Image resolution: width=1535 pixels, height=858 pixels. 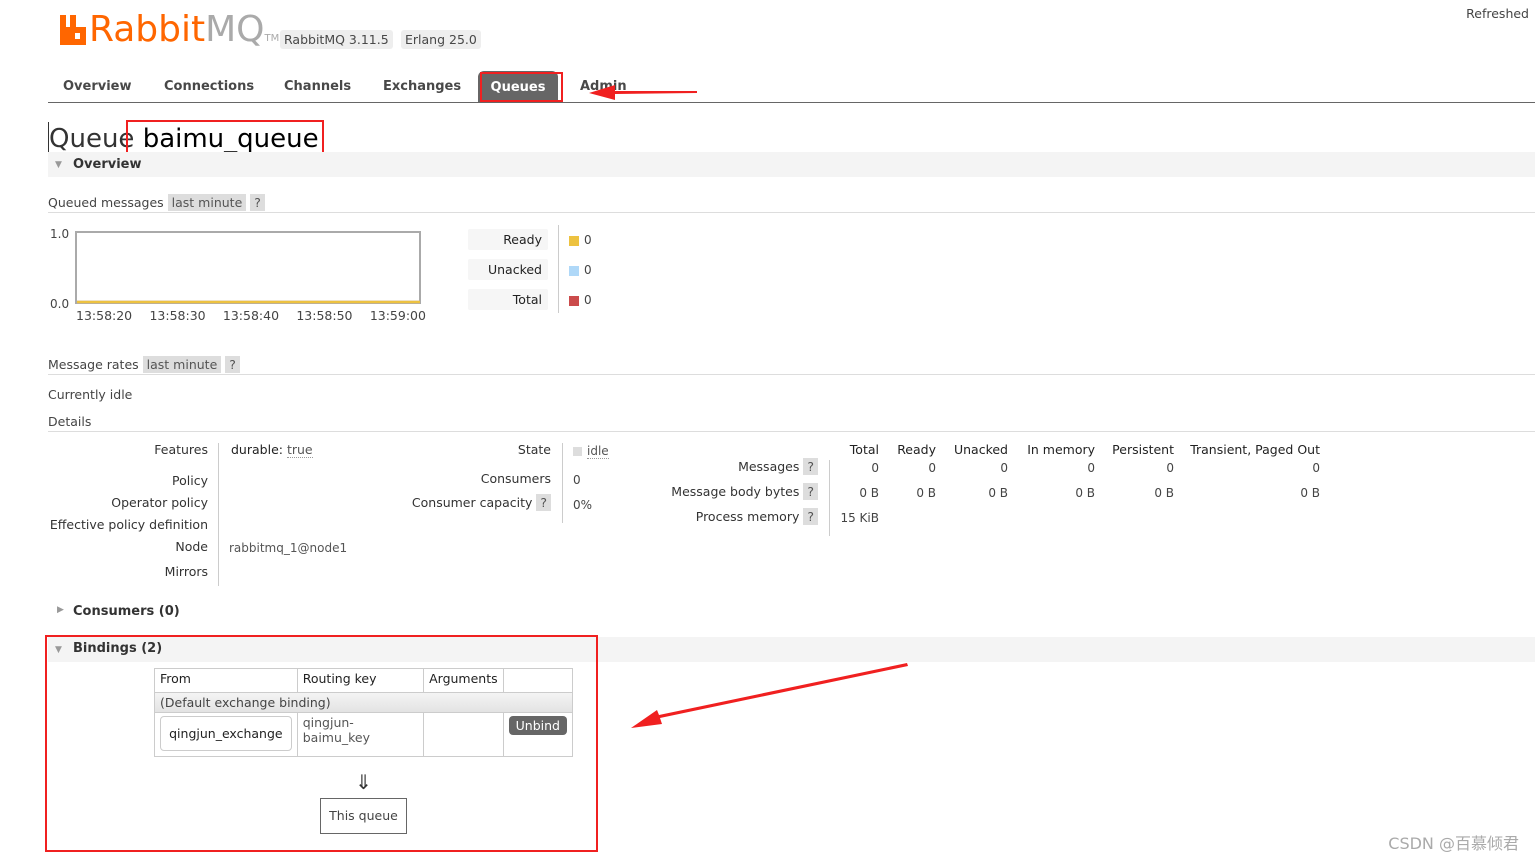 I want to click on capacity-text: Consumer capacity, so click(x=472, y=502).